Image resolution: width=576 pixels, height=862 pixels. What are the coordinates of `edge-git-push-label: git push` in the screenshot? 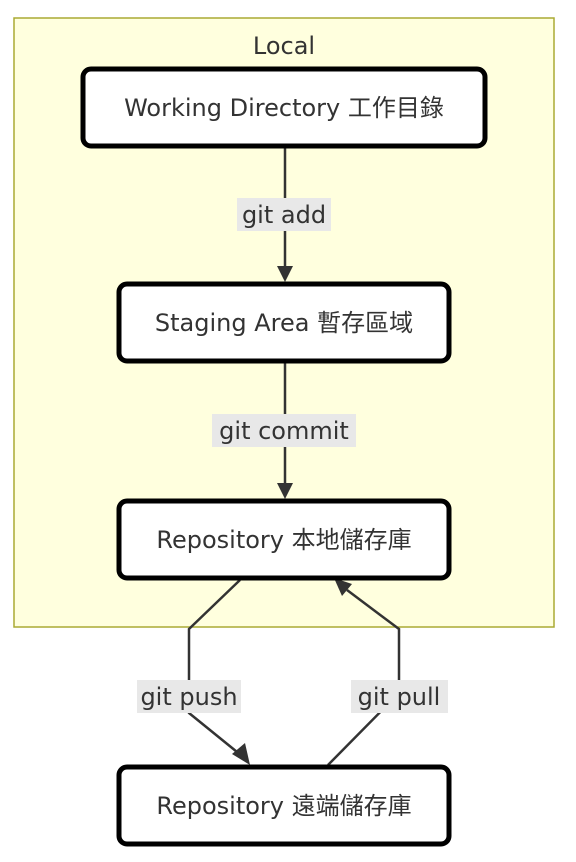 It's located at (188, 697).